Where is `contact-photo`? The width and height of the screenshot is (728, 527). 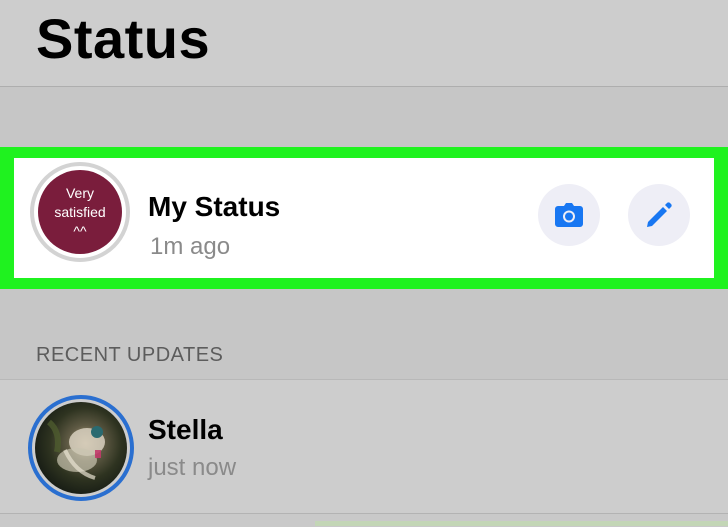 contact-photo is located at coordinates (81, 448).